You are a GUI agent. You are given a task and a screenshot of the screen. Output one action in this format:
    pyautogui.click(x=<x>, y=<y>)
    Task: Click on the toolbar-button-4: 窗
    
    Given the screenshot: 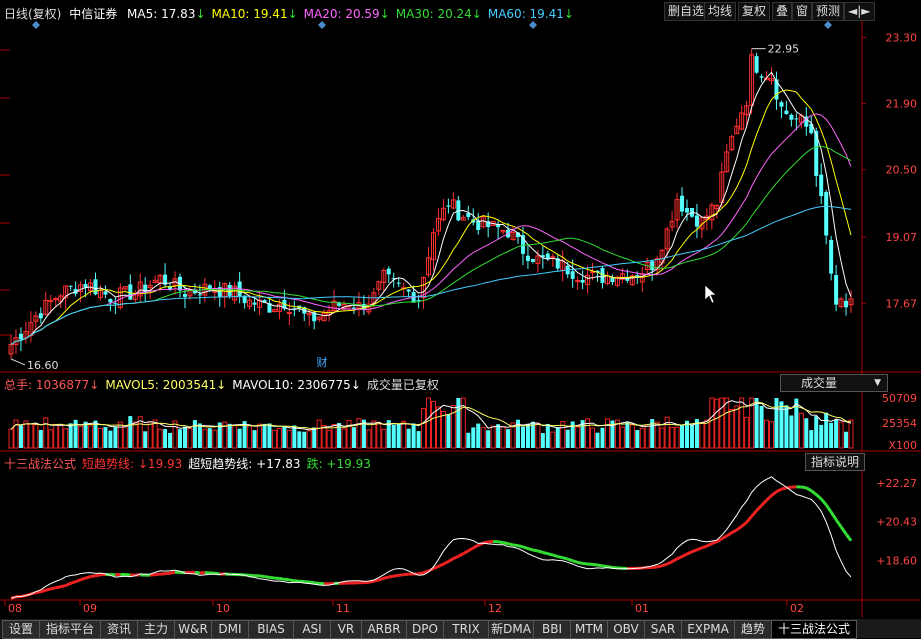 What is the action you would take?
    pyautogui.click(x=802, y=11)
    